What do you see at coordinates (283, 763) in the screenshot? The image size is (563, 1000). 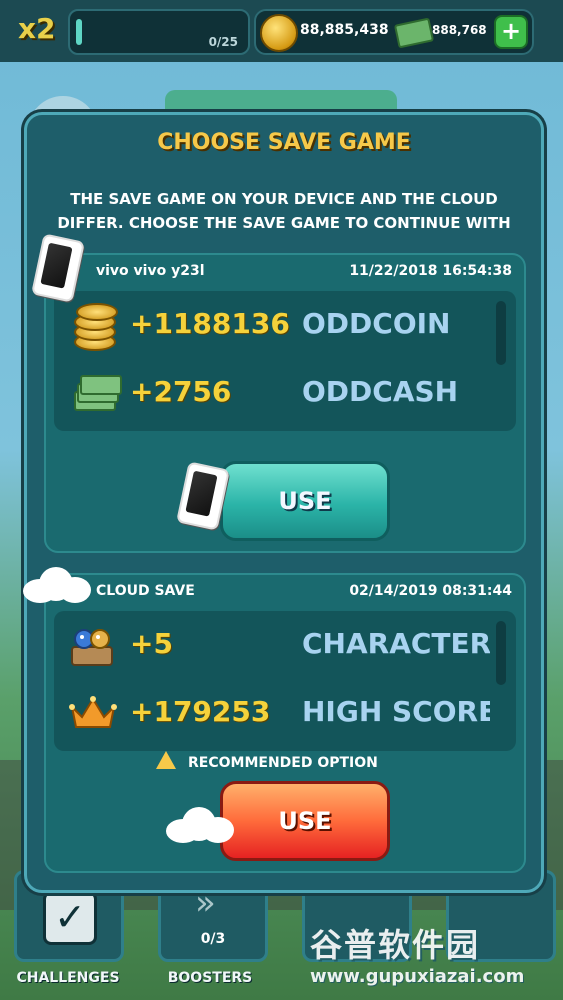 I see `recommended-label: RECOMMENDED OPTION` at bounding box center [283, 763].